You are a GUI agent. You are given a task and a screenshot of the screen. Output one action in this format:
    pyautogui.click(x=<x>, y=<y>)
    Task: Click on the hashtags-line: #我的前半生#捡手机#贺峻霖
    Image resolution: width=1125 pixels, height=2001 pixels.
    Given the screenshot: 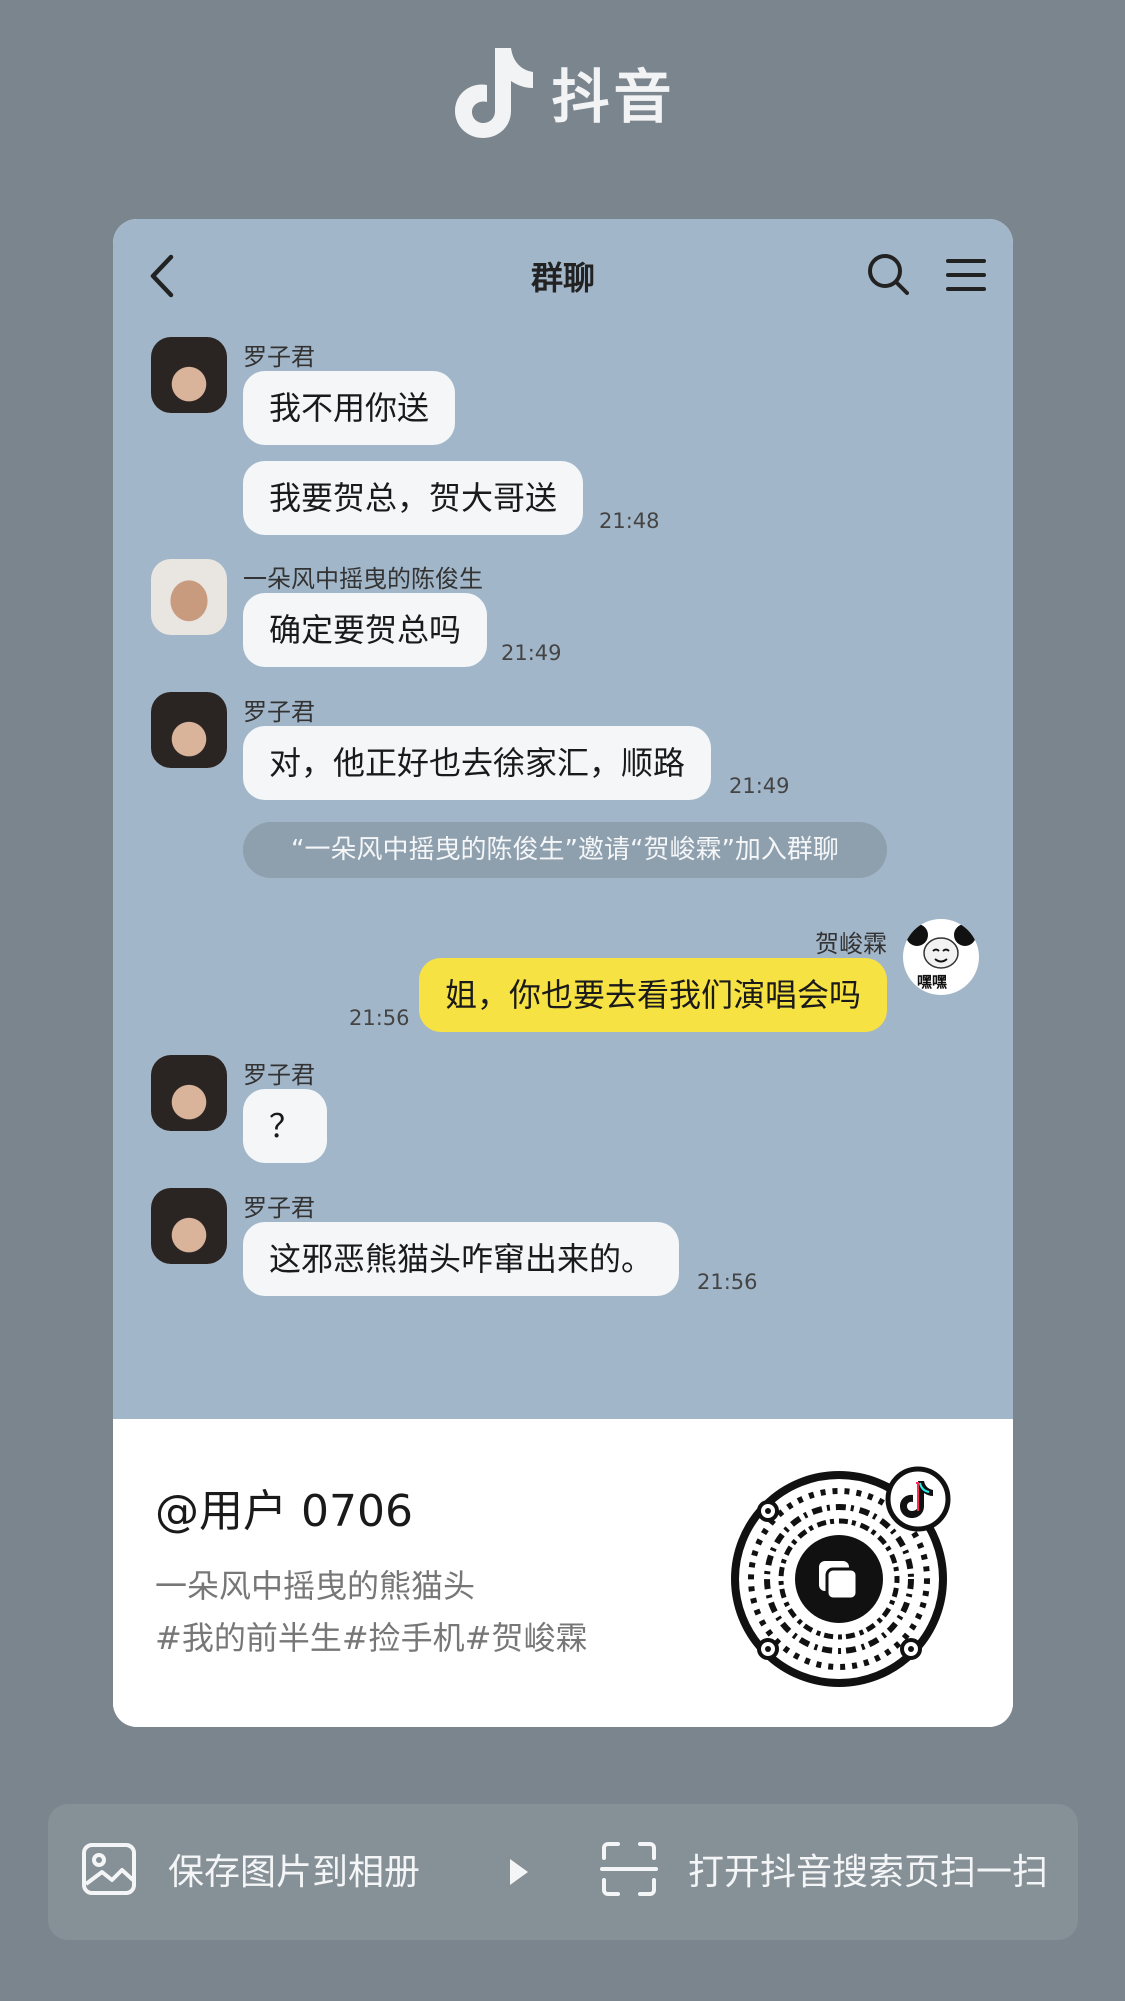 What is the action you would take?
    pyautogui.click(x=371, y=1638)
    